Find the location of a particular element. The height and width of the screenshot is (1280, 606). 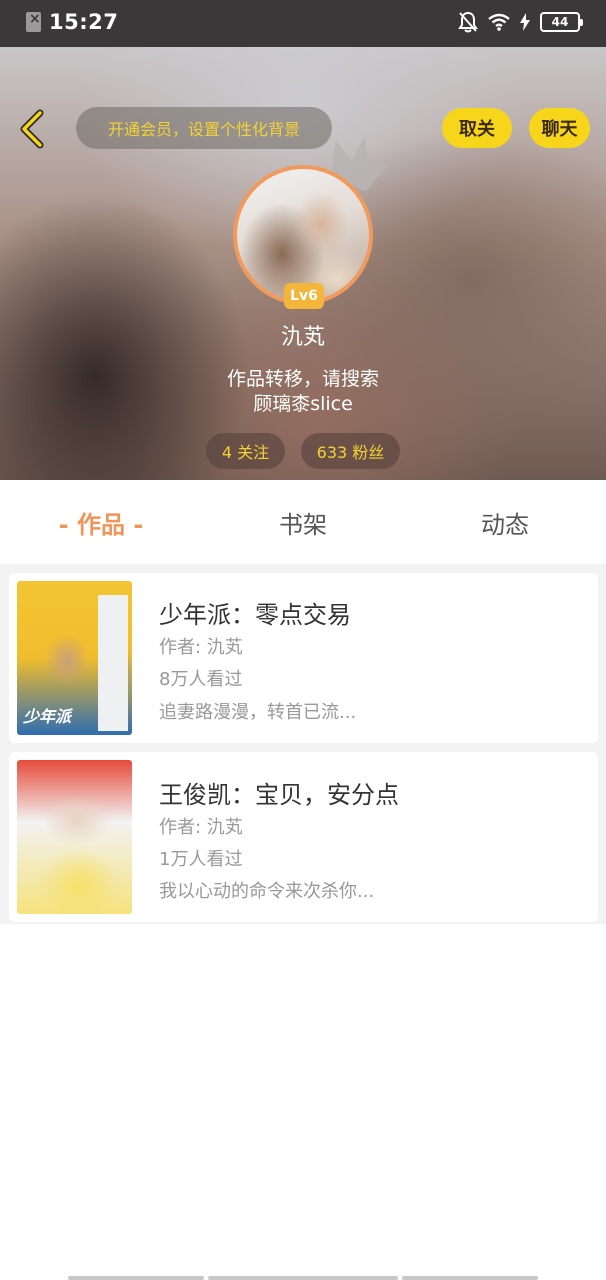

bell-off-icon is located at coordinates (468, 22).